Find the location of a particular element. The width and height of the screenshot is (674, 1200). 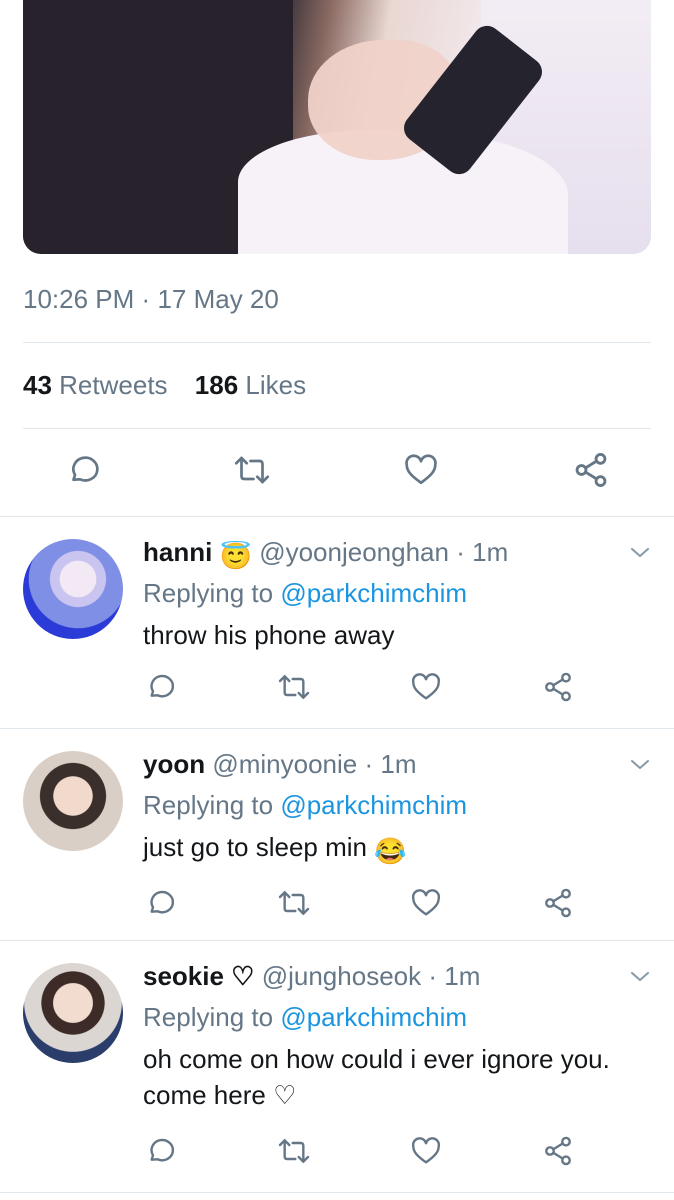

tweet-time: 10:26 PM is located at coordinates (79, 299).